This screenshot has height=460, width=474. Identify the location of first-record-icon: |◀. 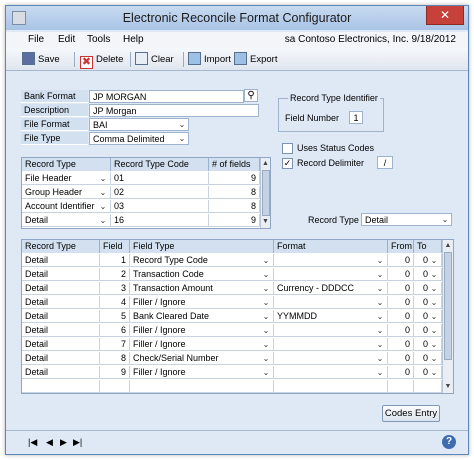
(32, 442).